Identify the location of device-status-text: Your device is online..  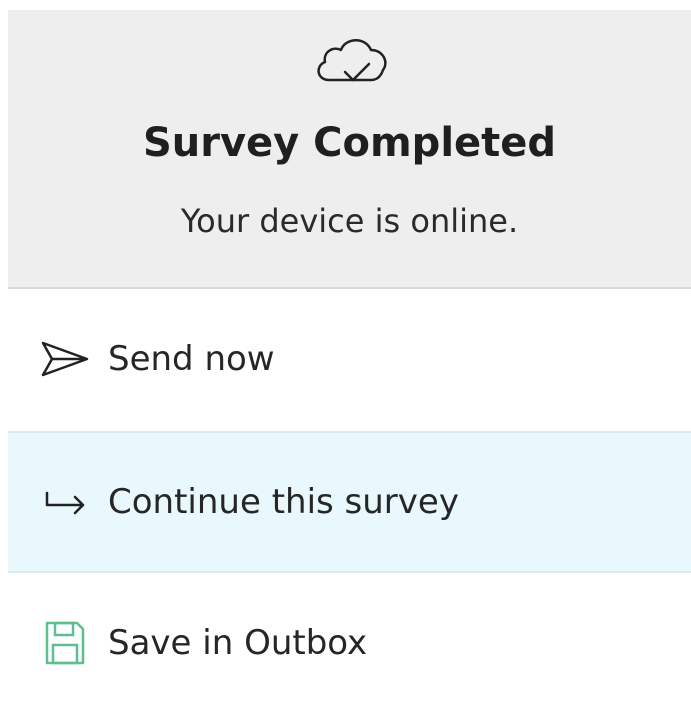
(349, 221).